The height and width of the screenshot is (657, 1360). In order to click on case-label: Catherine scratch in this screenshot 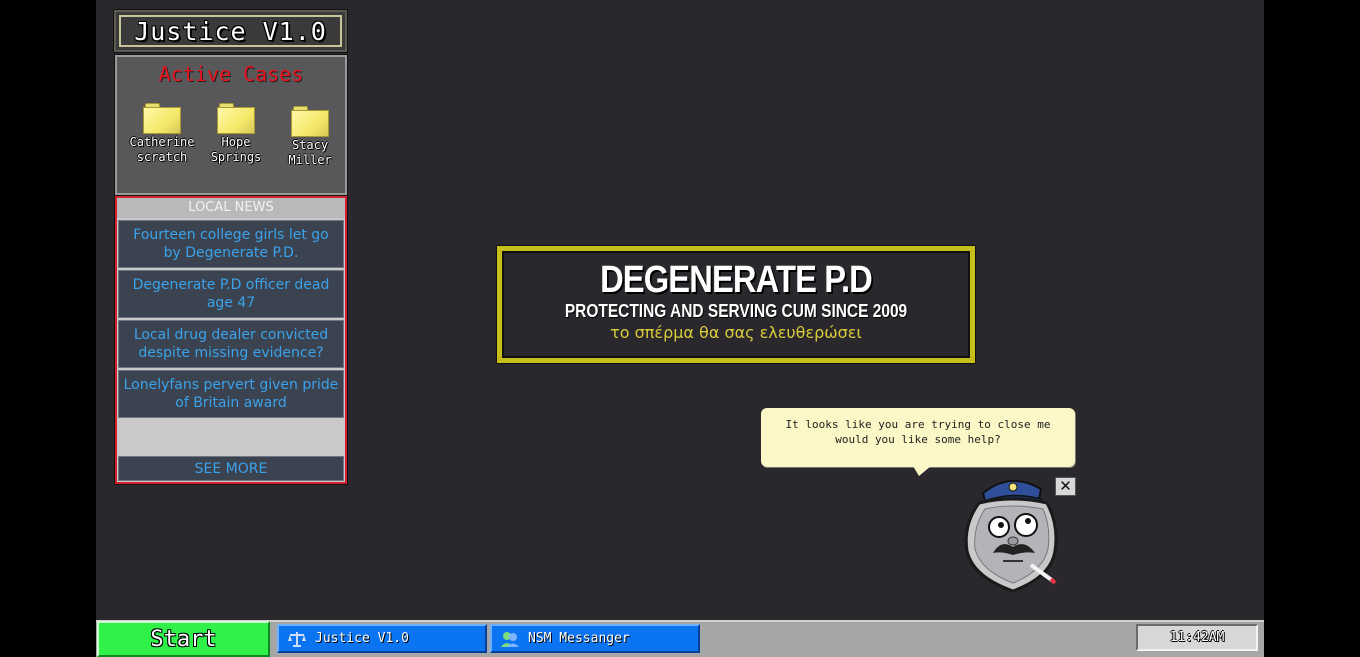, I will do `click(162, 149)`.